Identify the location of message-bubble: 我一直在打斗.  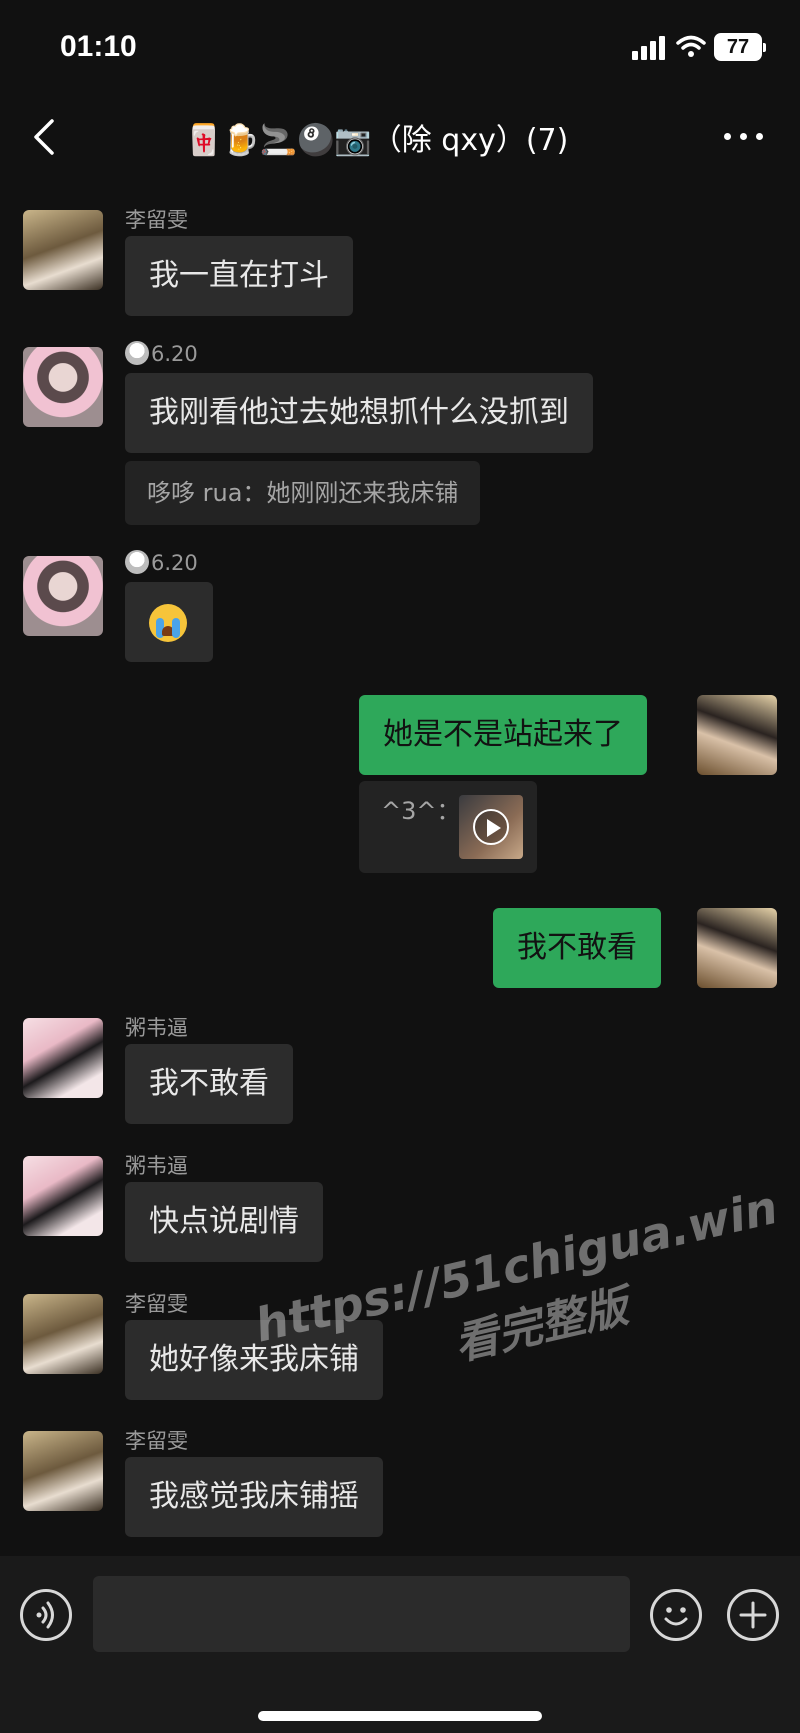
(239, 276).